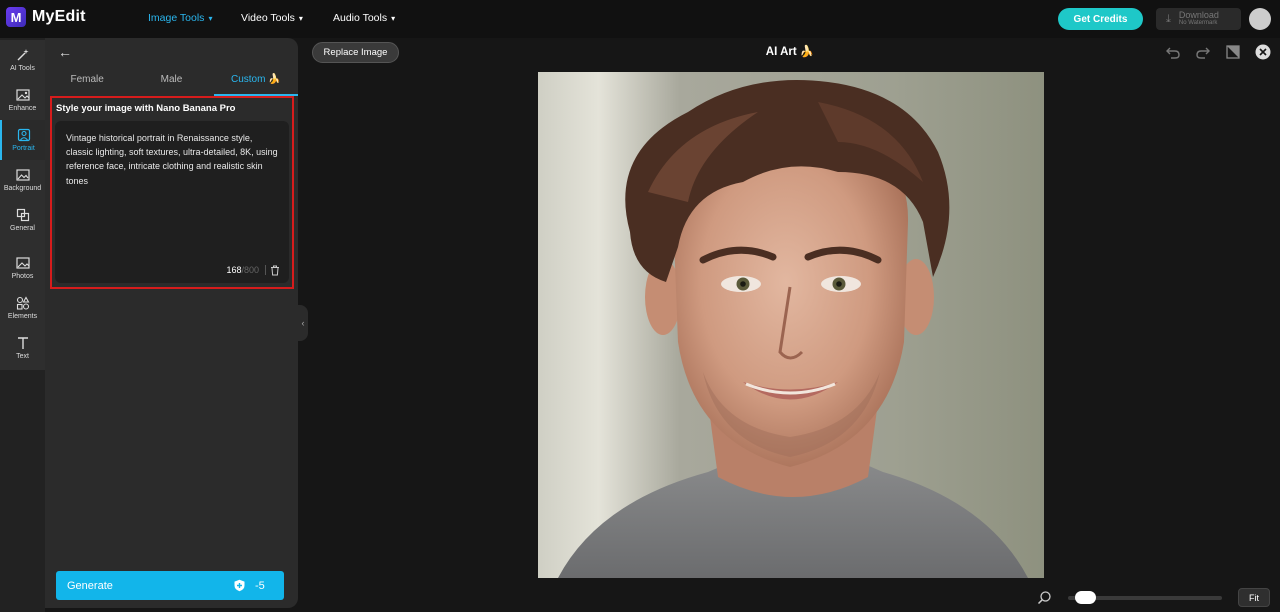  I want to click on nav-image-tools: Image Tools ▾, so click(180, 18).